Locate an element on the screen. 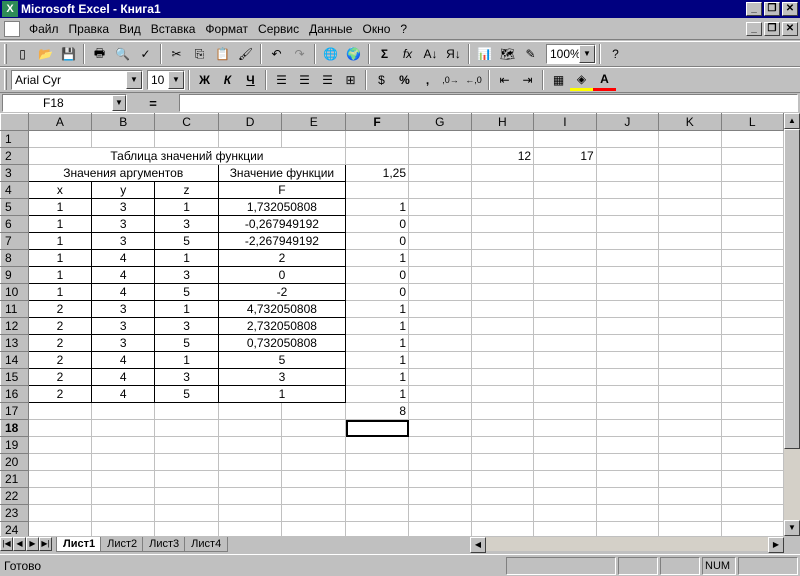  align-left-icon: ☰ is located at coordinates (281, 80).